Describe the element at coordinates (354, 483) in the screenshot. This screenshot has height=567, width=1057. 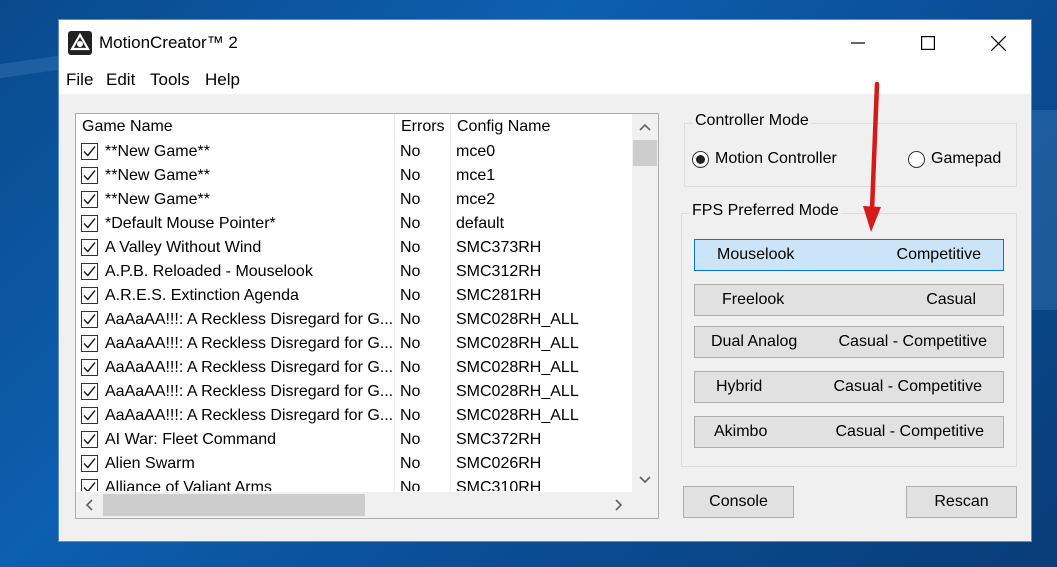
I see `table-row: Alliance of Valiant Arms No SMC310RH` at that location.